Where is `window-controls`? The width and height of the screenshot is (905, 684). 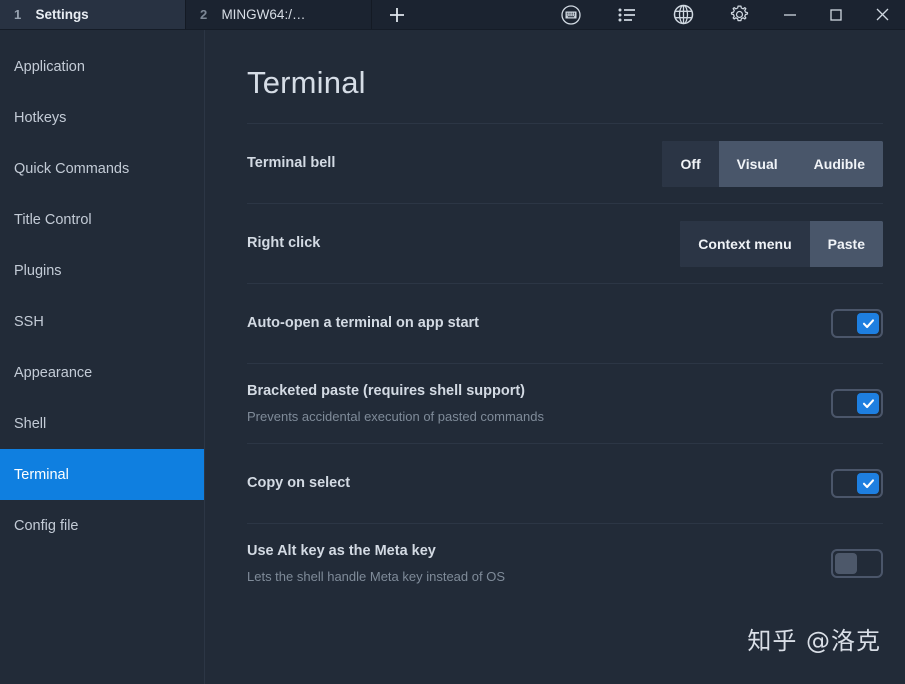 window-controls is located at coordinates (836, 14).